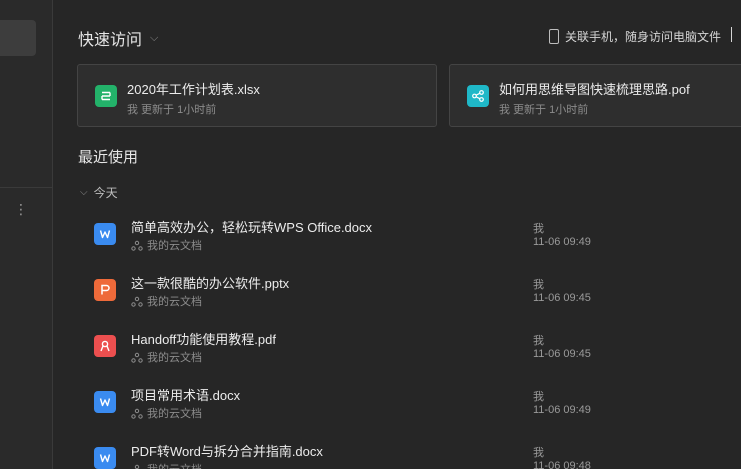 Image resolution: width=741 pixels, height=469 pixels. What do you see at coordinates (108, 157) in the screenshot?
I see `recent-section-title: 最近使用` at bounding box center [108, 157].